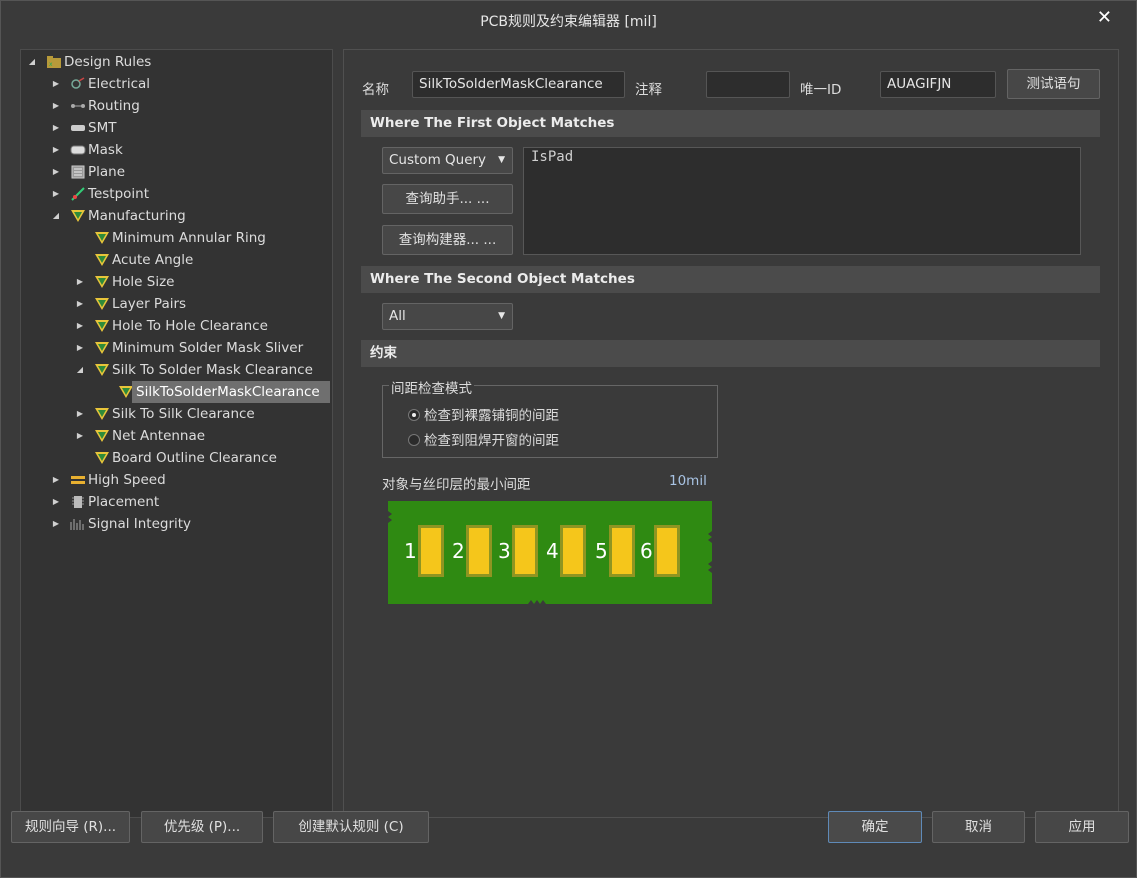  I want to click on radio-exposed-copper: 检查到裸露铺铜的间距, so click(483, 414).